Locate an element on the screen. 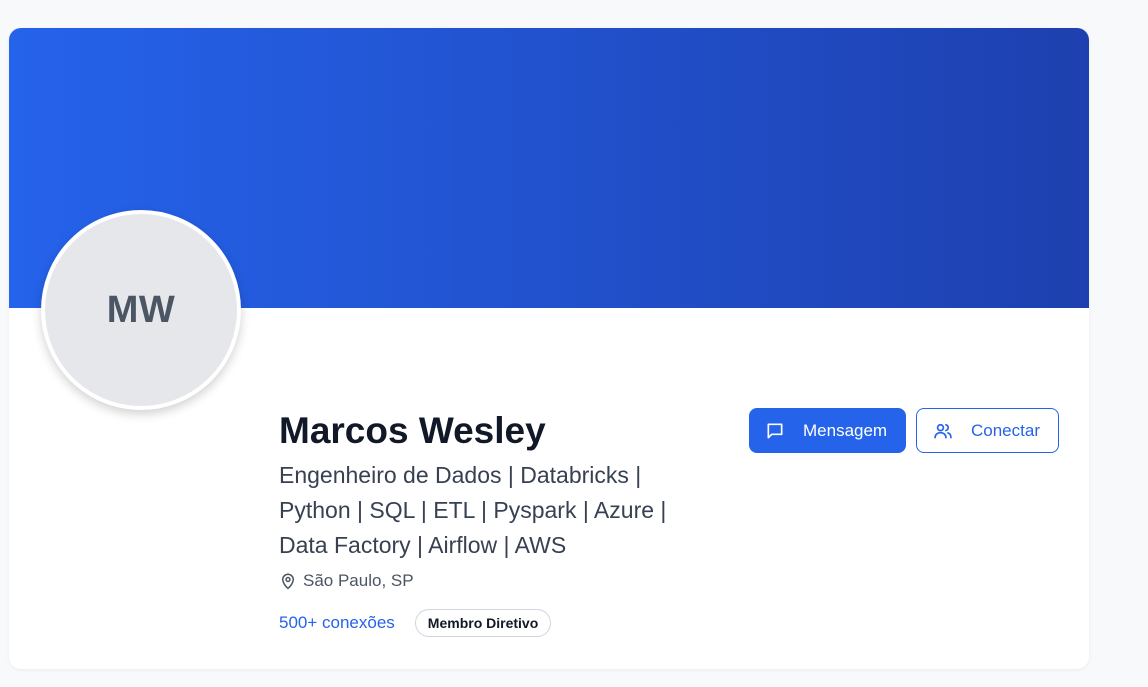 Image resolution: width=1148 pixels, height=687 pixels. avatar: MW is located at coordinates (141, 310).